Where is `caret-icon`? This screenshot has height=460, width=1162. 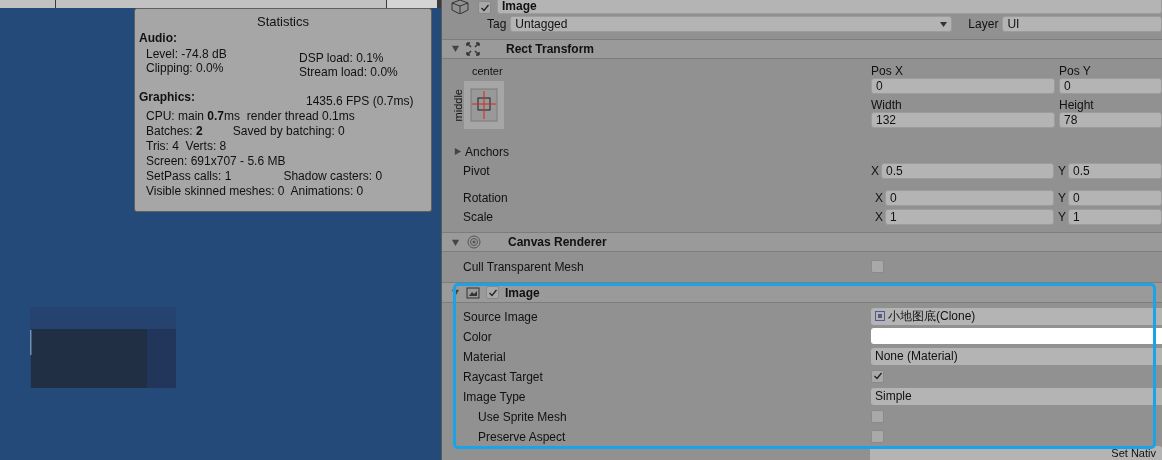 caret-icon is located at coordinates (944, 24).